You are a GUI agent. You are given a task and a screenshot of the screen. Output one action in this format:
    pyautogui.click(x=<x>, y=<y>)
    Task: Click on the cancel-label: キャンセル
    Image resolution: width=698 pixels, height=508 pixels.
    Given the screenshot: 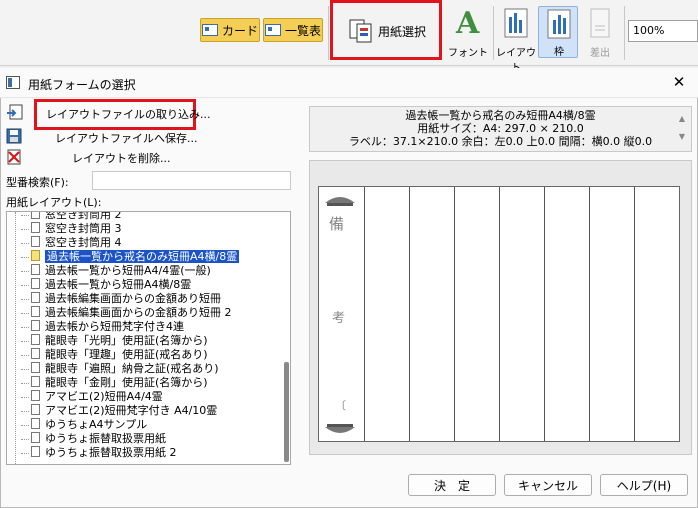 What is the action you would take?
    pyautogui.click(x=547, y=485)
    